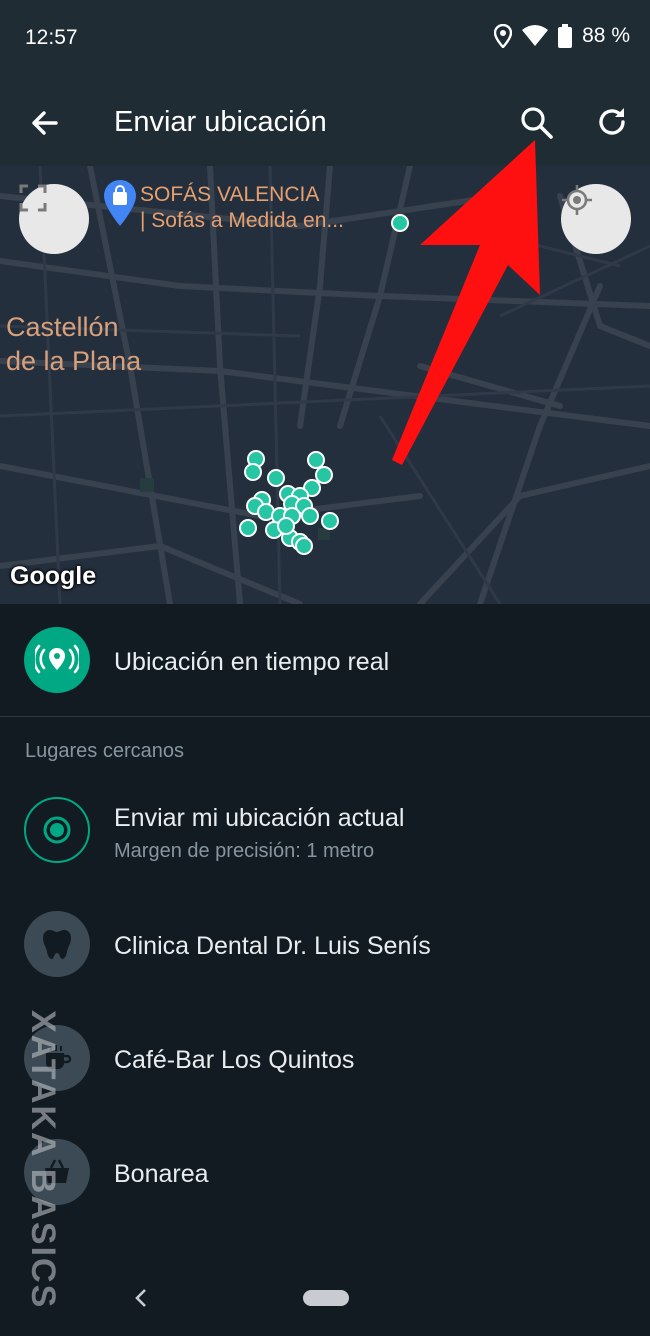 This screenshot has height=1336, width=650. What do you see at coordinates (326, 1298) in the screenshot?
I see `nav-home-pill` at bounding box center [326, 1298].